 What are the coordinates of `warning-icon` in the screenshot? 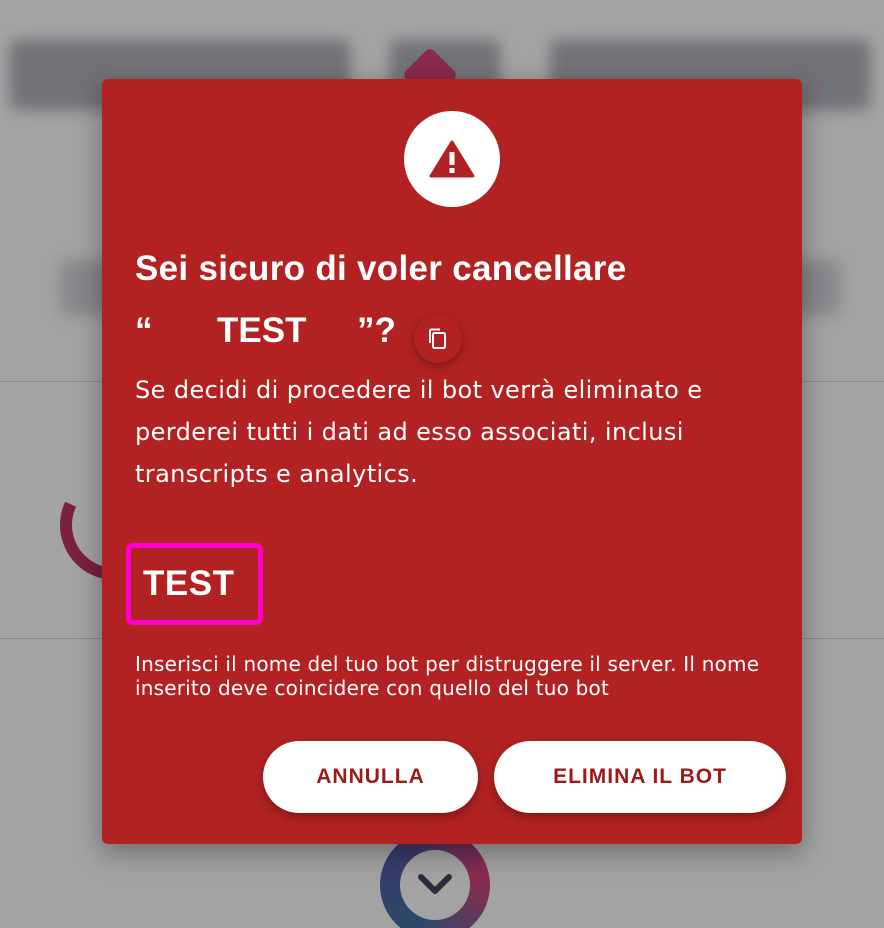 It's located at (452, 159).